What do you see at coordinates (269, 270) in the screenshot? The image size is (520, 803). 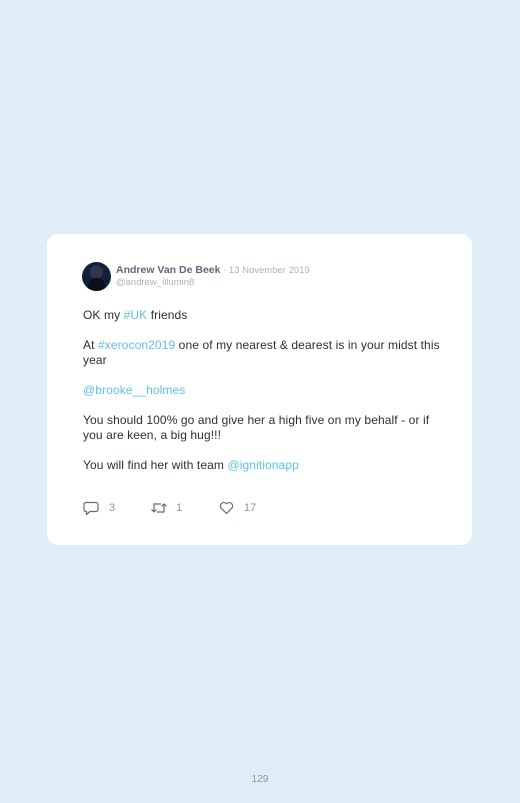 I see `tweet-date: 13 November 2019` at bounding box center [269, 270].